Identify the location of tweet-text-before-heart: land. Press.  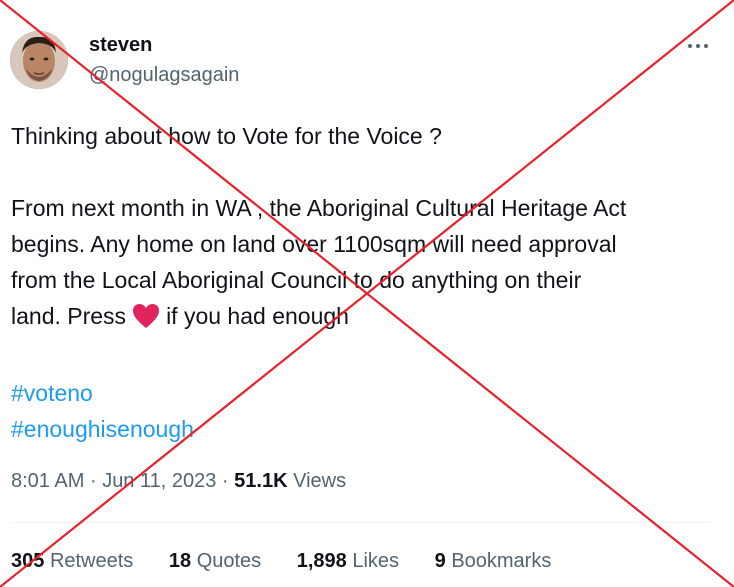
(69, 316).